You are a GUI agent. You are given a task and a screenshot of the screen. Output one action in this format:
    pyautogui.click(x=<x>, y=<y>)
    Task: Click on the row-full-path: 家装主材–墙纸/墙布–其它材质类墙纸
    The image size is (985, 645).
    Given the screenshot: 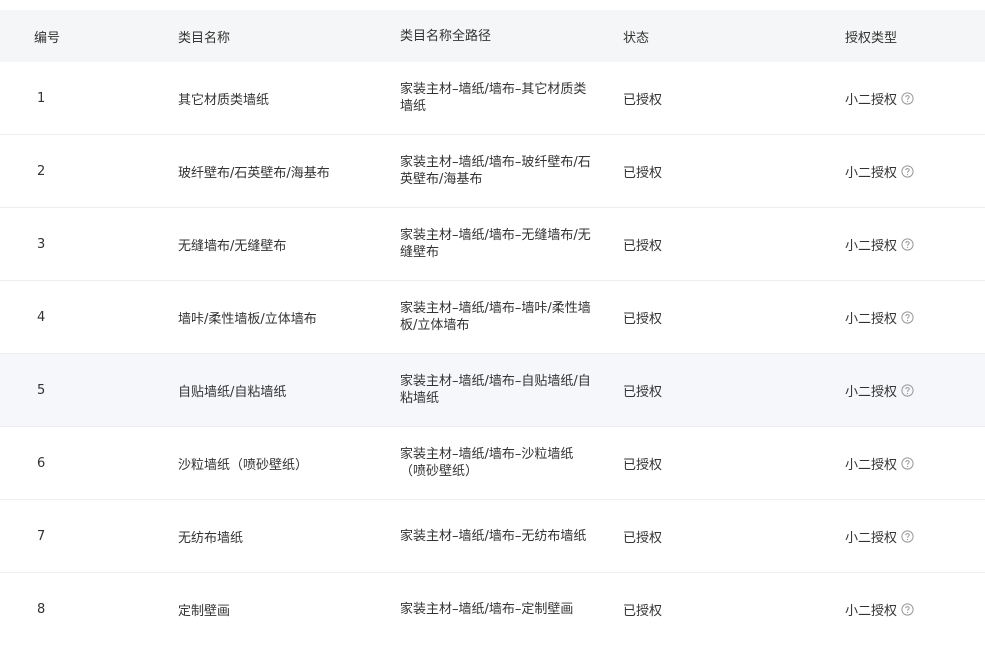 What is the action you would take?
    pyautogui.click(x=493, y=98)
    